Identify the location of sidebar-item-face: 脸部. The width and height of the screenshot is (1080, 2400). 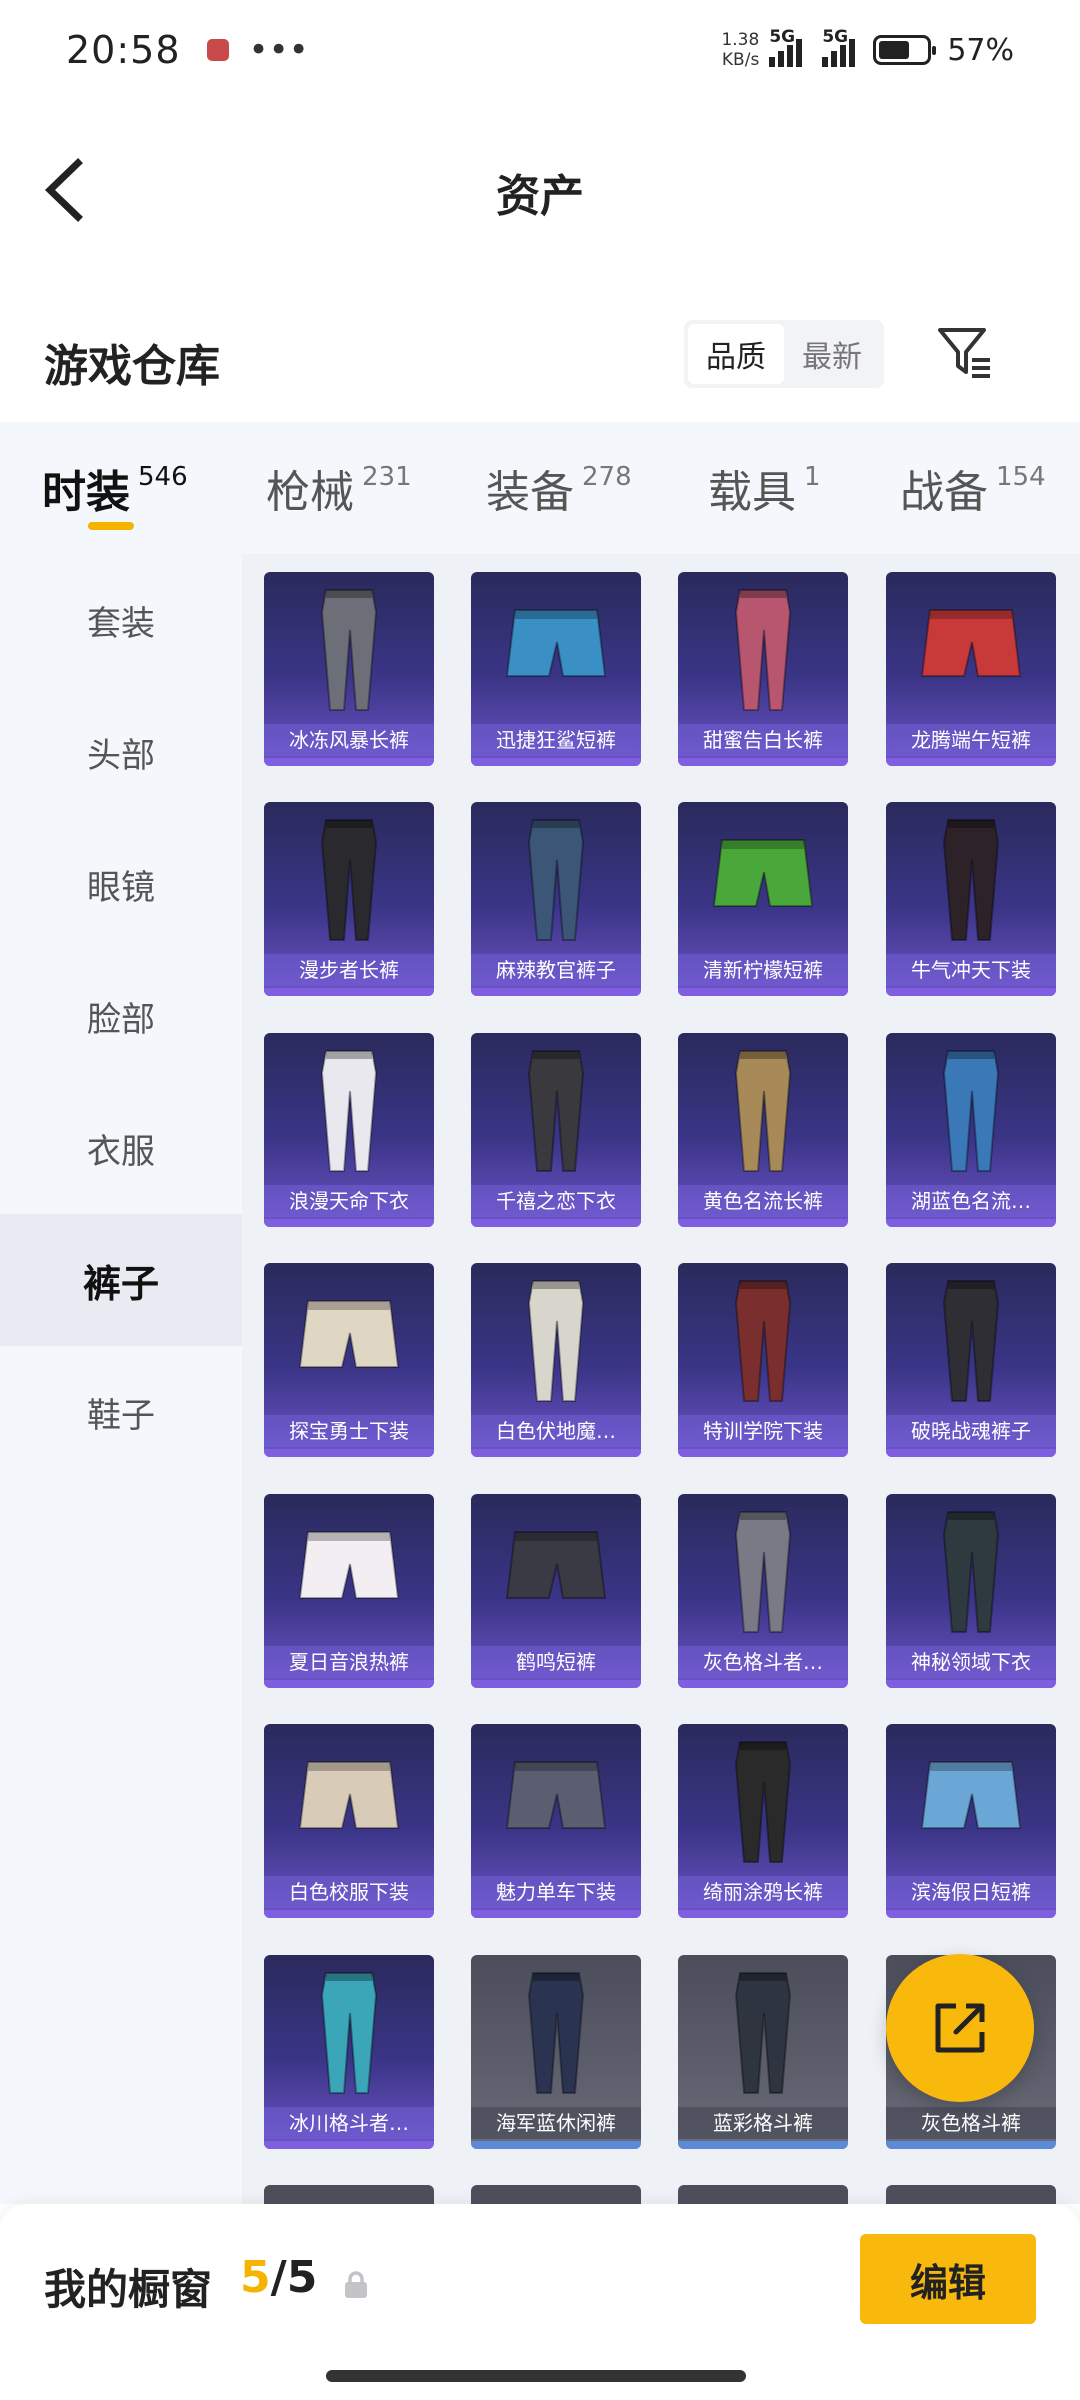
(121, 1016).